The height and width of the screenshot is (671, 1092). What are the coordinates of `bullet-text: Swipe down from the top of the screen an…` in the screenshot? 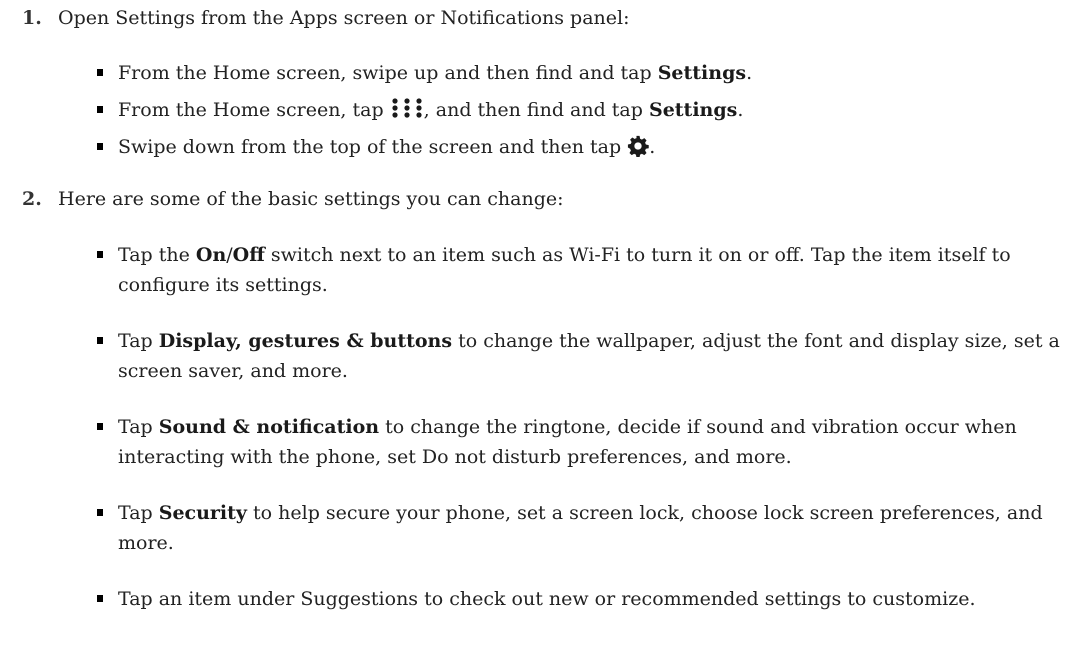 It's located at (387, 146).